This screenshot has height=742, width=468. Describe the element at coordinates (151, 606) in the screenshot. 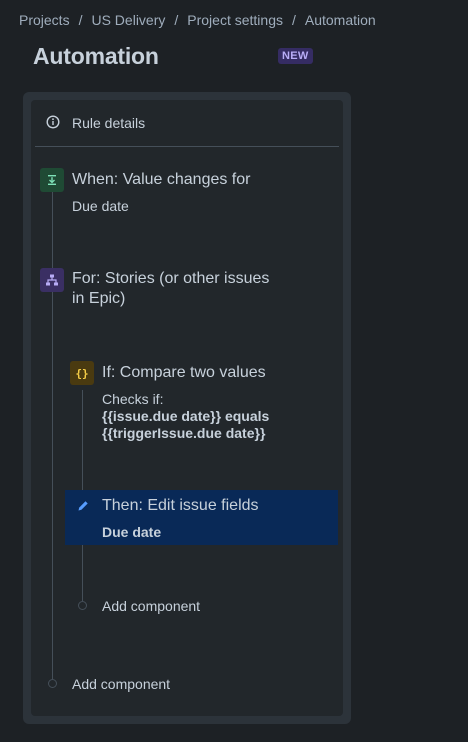

I see `add-component-inner-button: Add component` at that location.